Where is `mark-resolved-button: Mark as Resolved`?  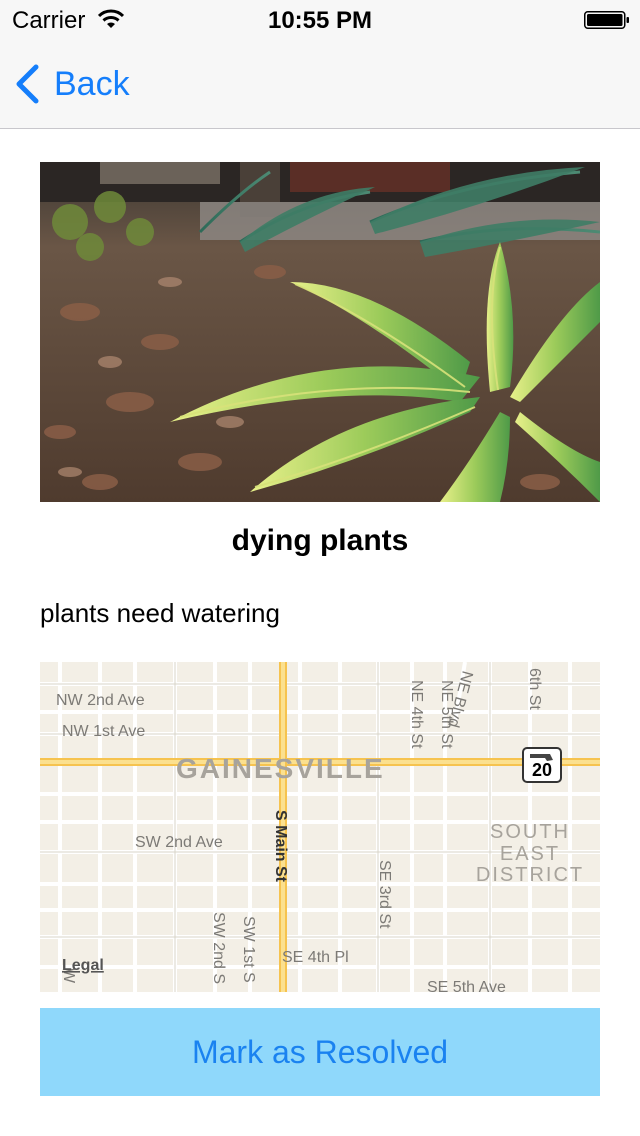 mark-resolved-button: Mark as Resolved is located at coordinates (320, 1052).